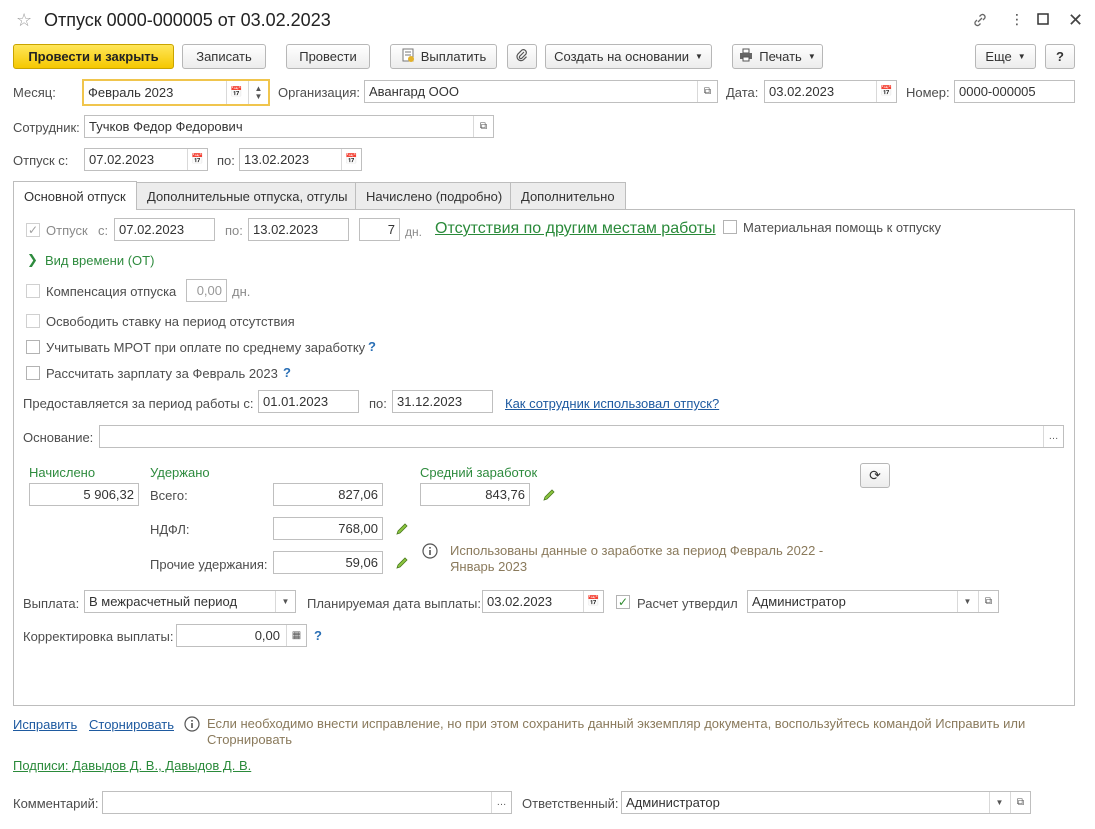 This screenshot has width=1095, height=829. I want to click on correction-help-icon: ?, so click(318, 635).